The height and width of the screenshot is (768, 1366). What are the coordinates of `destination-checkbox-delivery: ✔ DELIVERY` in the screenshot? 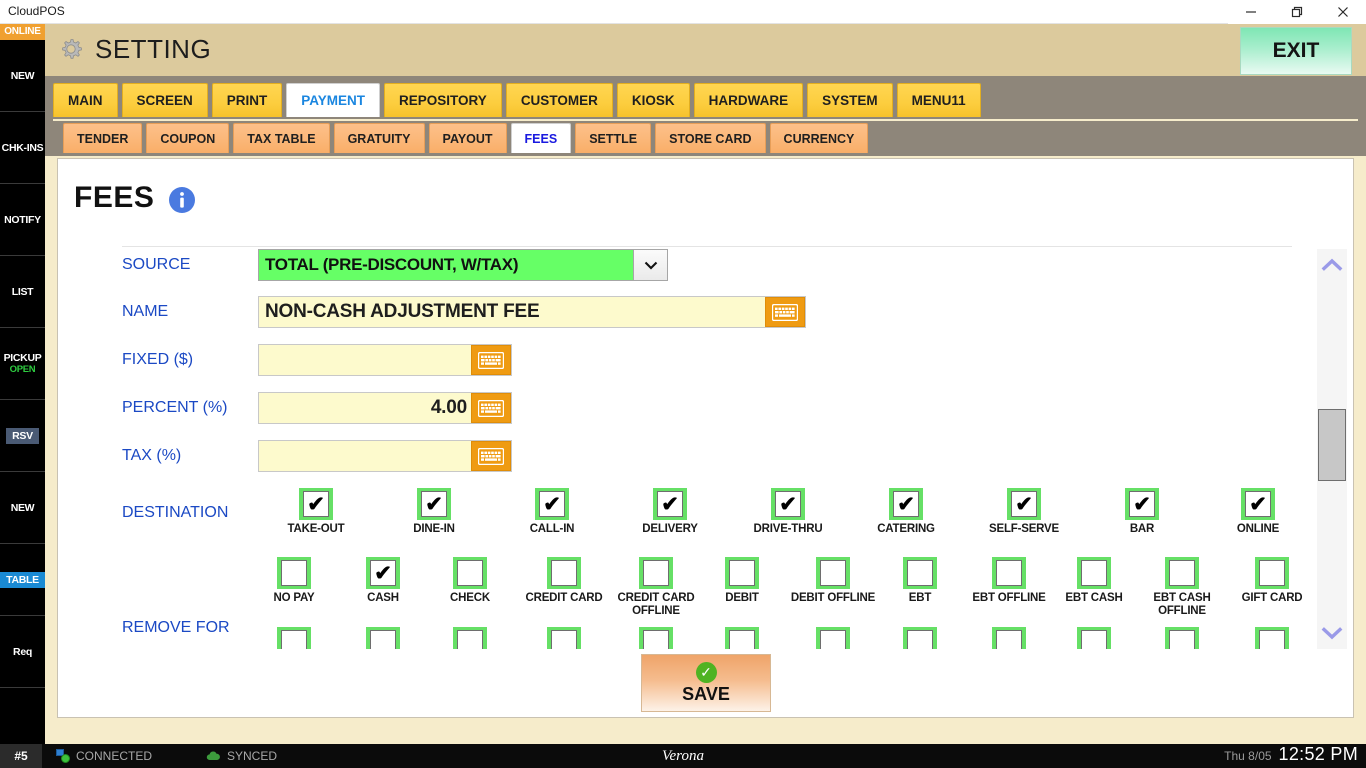 It's located at (670, 512).